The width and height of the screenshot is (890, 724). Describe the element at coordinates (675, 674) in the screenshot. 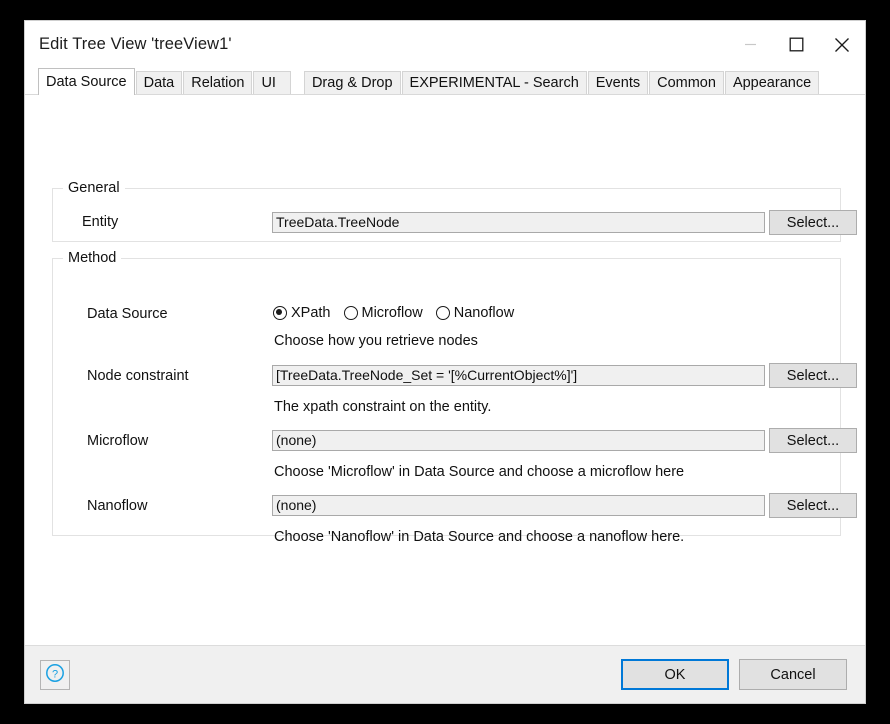

I see `ok-button: OK` at that location.